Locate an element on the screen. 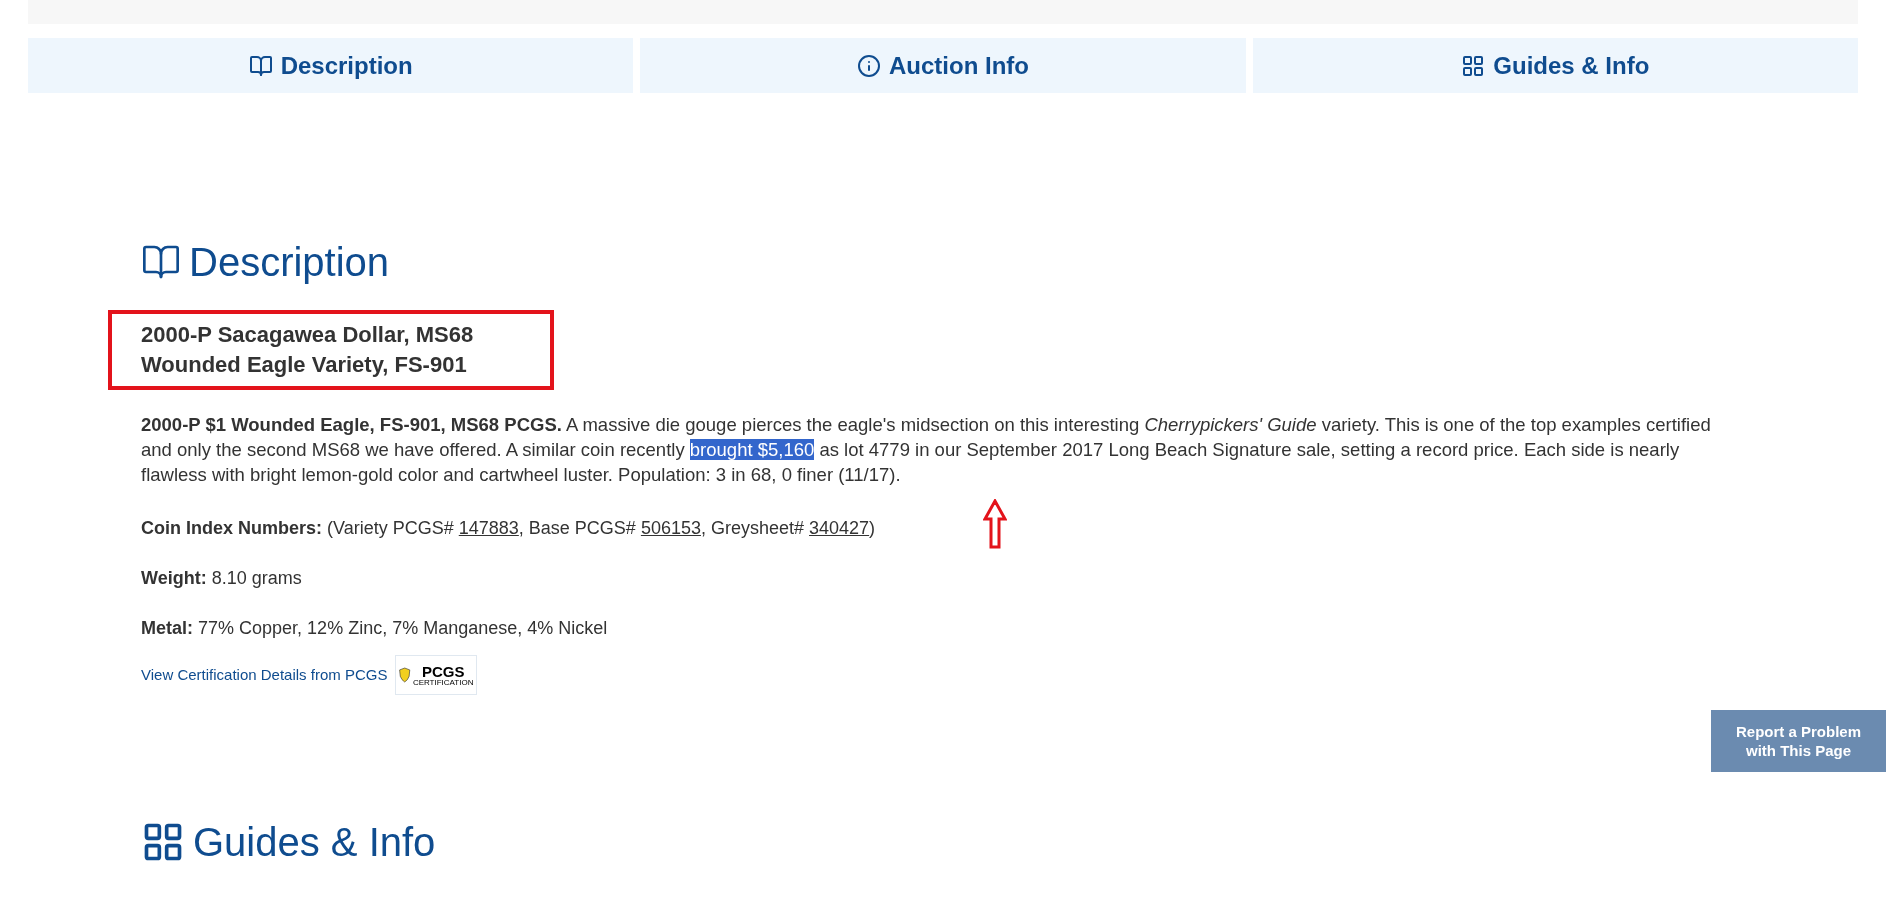 The height and width of the screenshot is (899, 1886). annotation-arrow is located at coordinates (995, 524).